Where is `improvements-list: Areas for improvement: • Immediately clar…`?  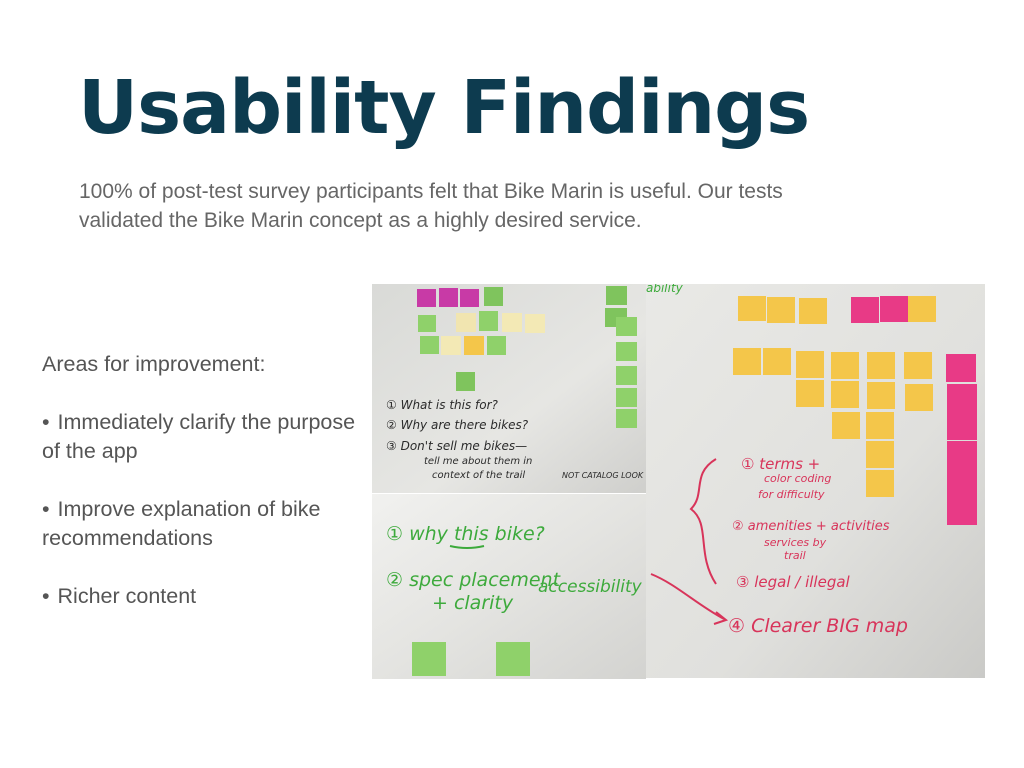
improvements-list: Areas for improvement: • Immediately clar… is located at coordinates (202, 495).